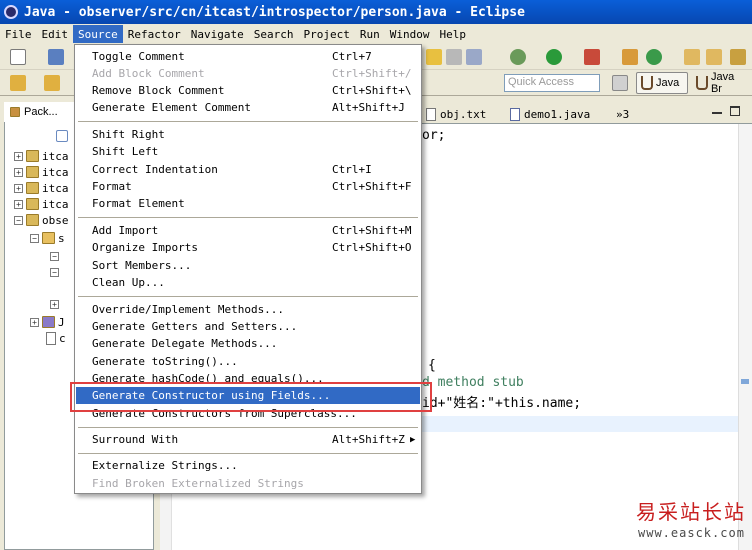 This screenshot has width=752, height=550. I want to click on menu-item-surround-with: Surround With Alt+Shift+Z ▶, so click(248, 439).